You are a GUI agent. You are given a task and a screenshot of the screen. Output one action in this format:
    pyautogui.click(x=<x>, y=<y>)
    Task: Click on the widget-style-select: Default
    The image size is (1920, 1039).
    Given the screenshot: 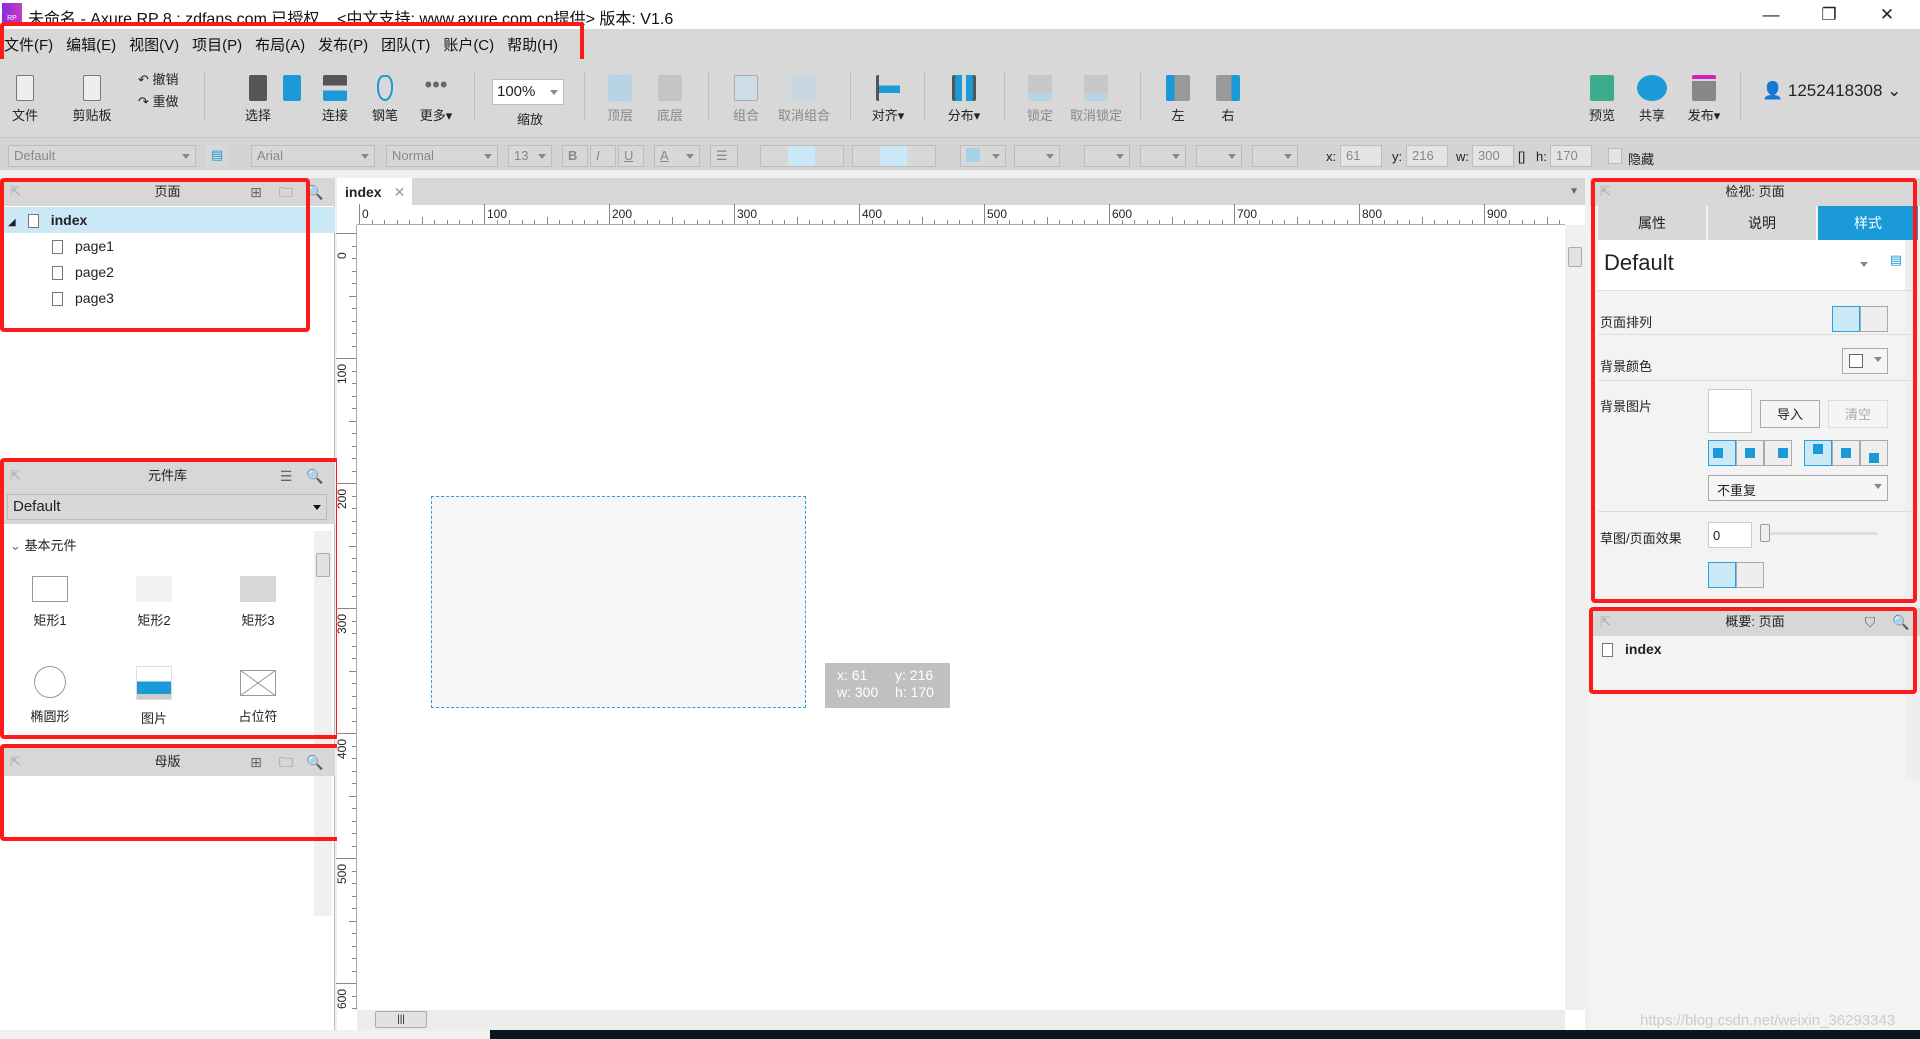 What is the action you would take?
    pyautogui.click(x=102, y=156)
    